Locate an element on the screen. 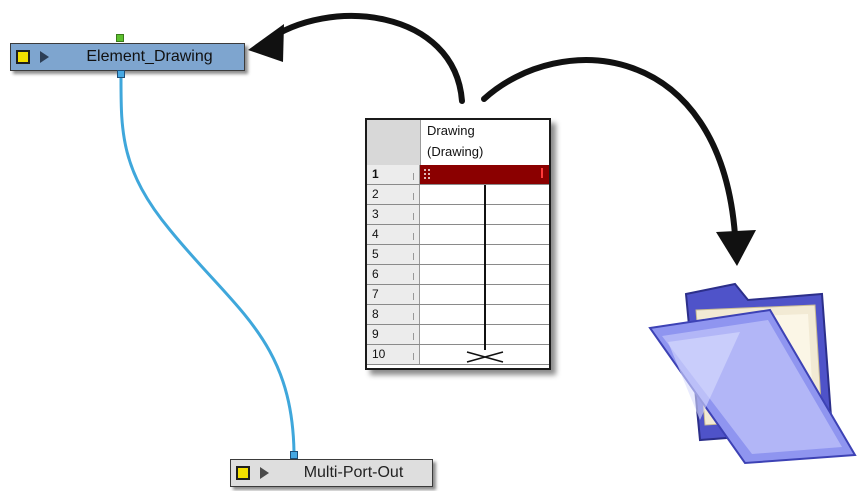  frame-number: 3 is located at coordinates (393, 214).